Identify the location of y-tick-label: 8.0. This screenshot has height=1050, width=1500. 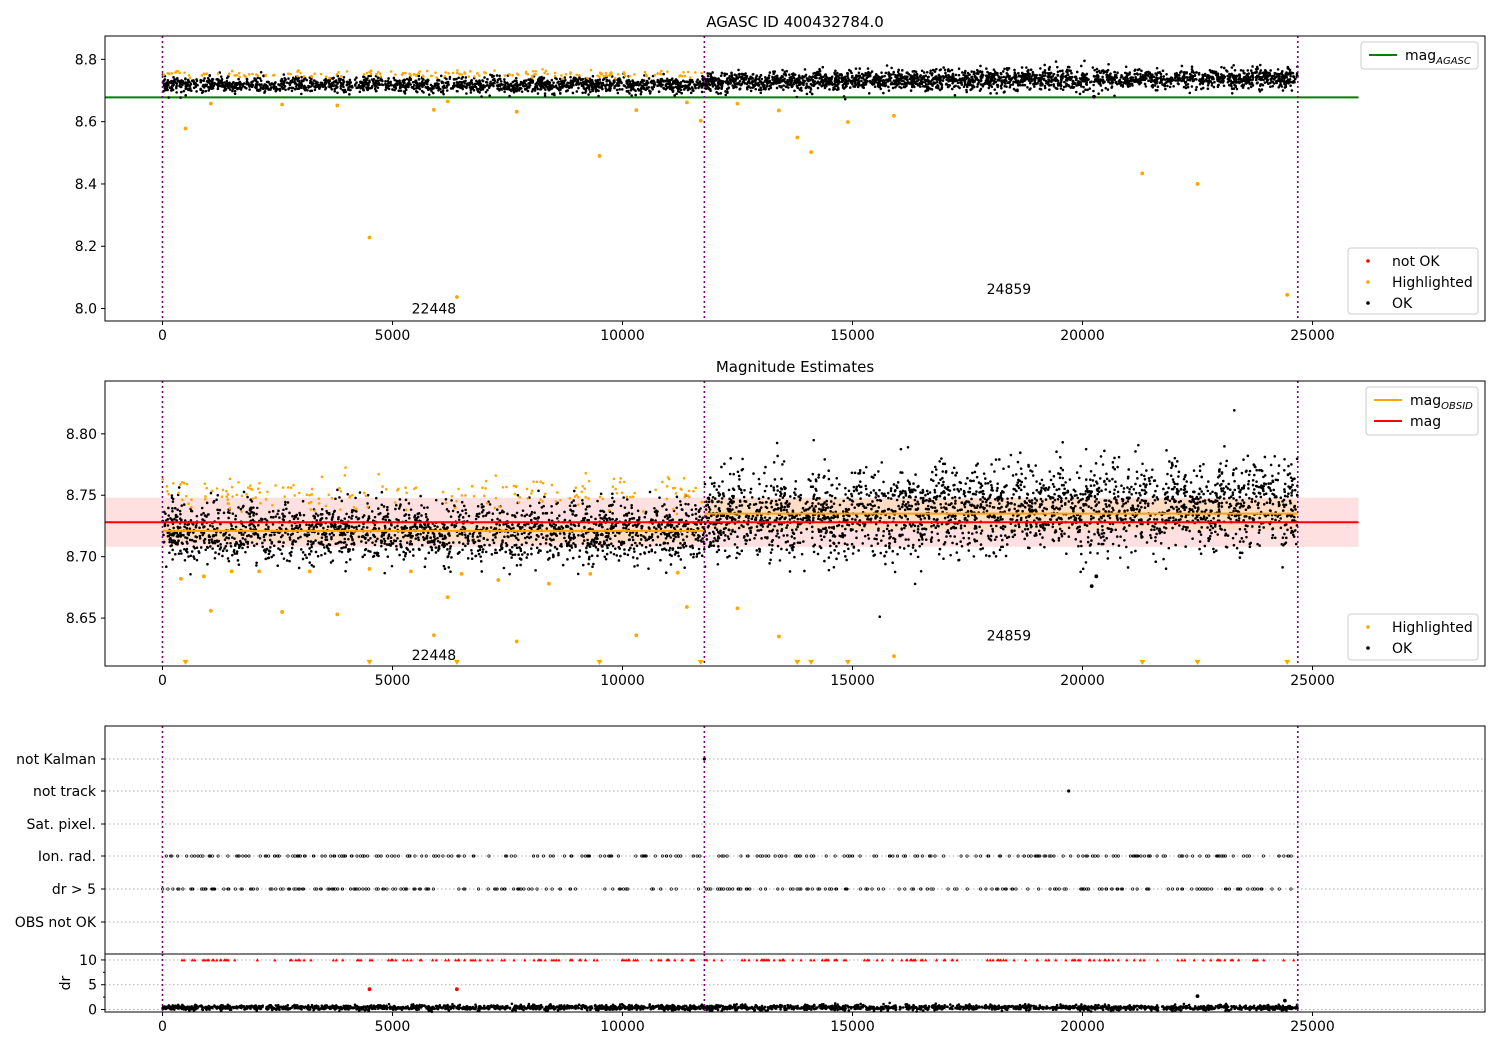
(86, 310).